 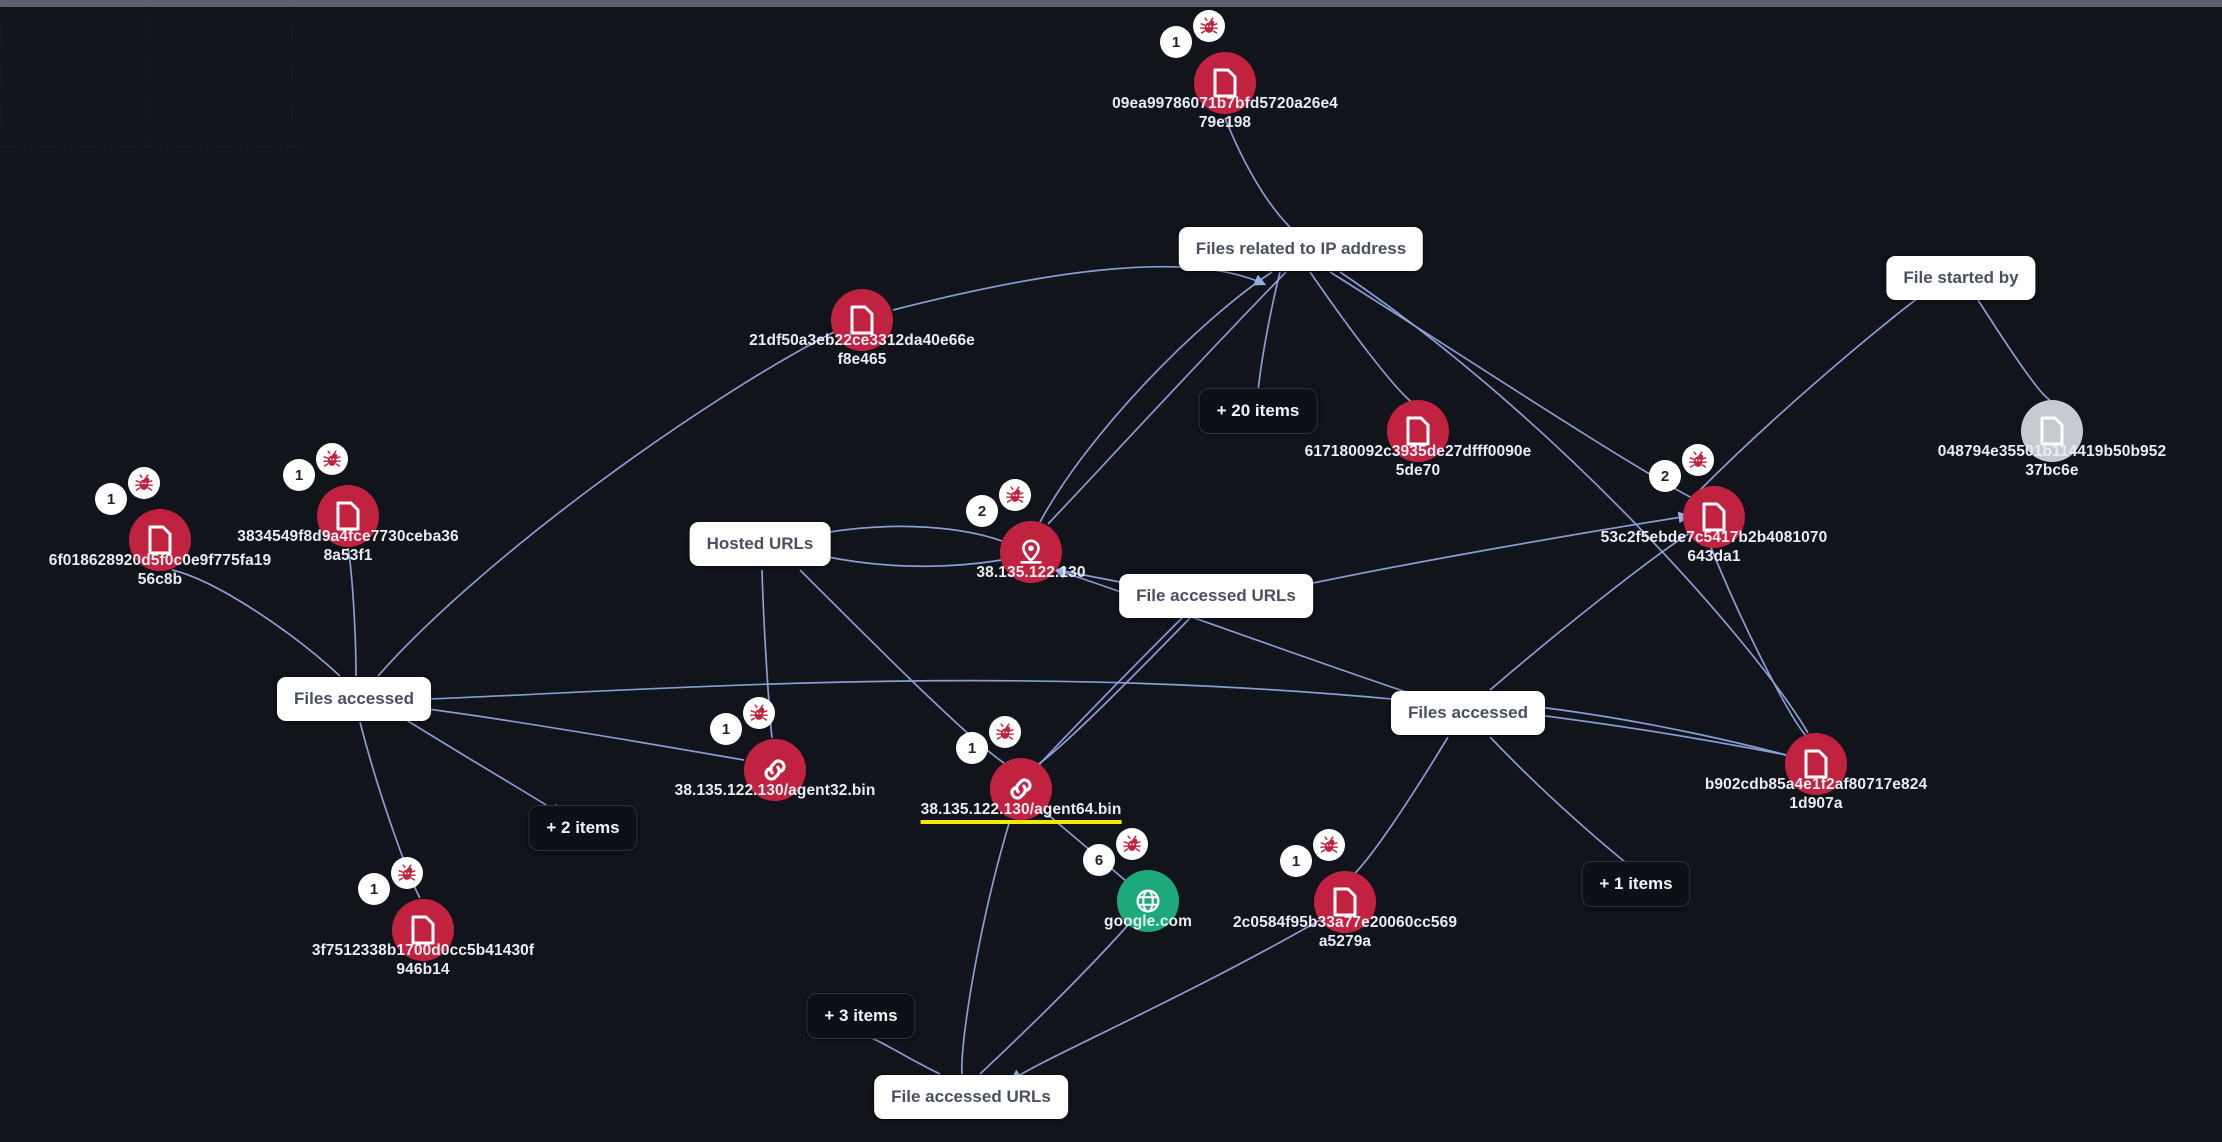 What do you see at coordinates (1636, 884) in the screenshot?
I see `more-items-chip: + 1 items` at bounding box center [1636, 884].